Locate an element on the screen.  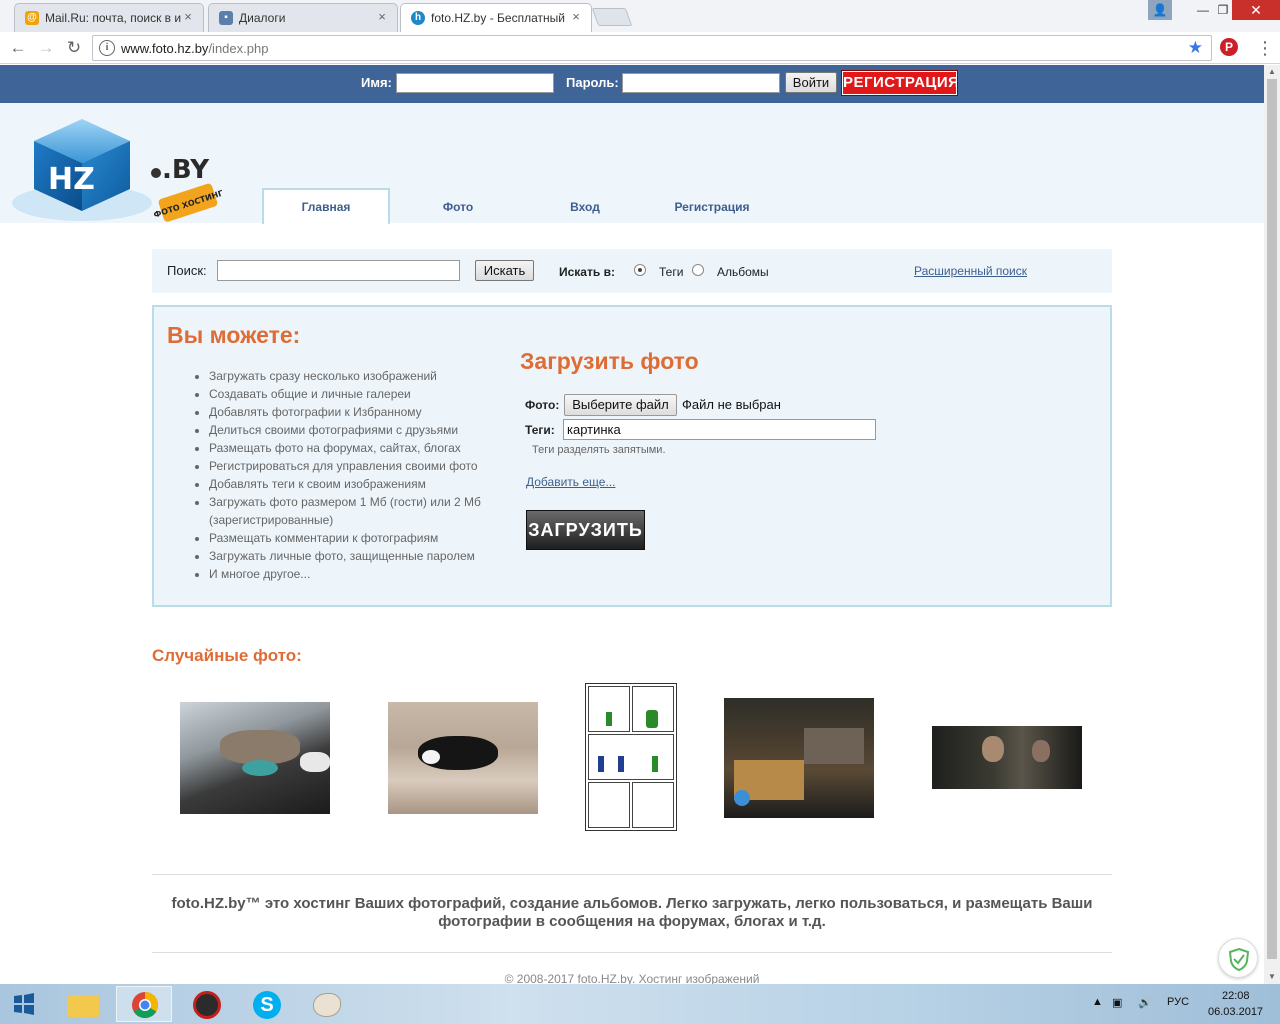
chrome-icon is located at coordinates (145, 1005).